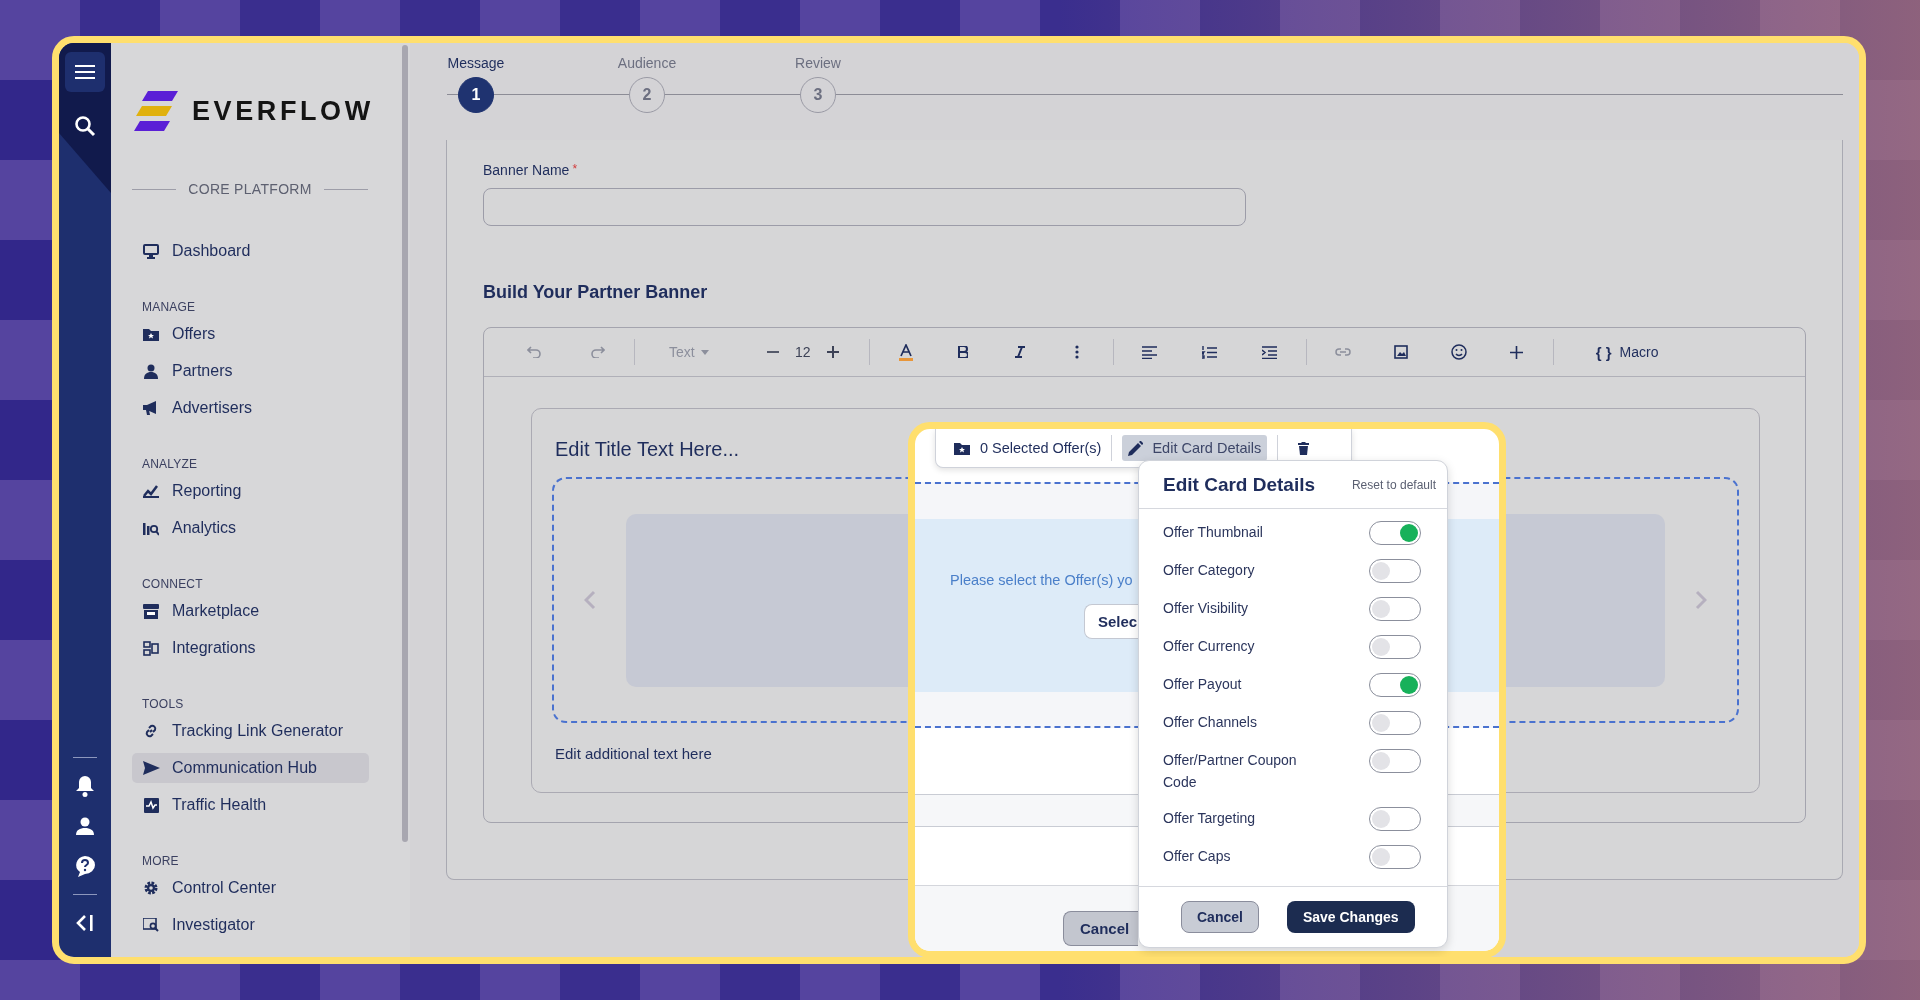  I want to click on nav-item: Reporting, so click(250, 491).